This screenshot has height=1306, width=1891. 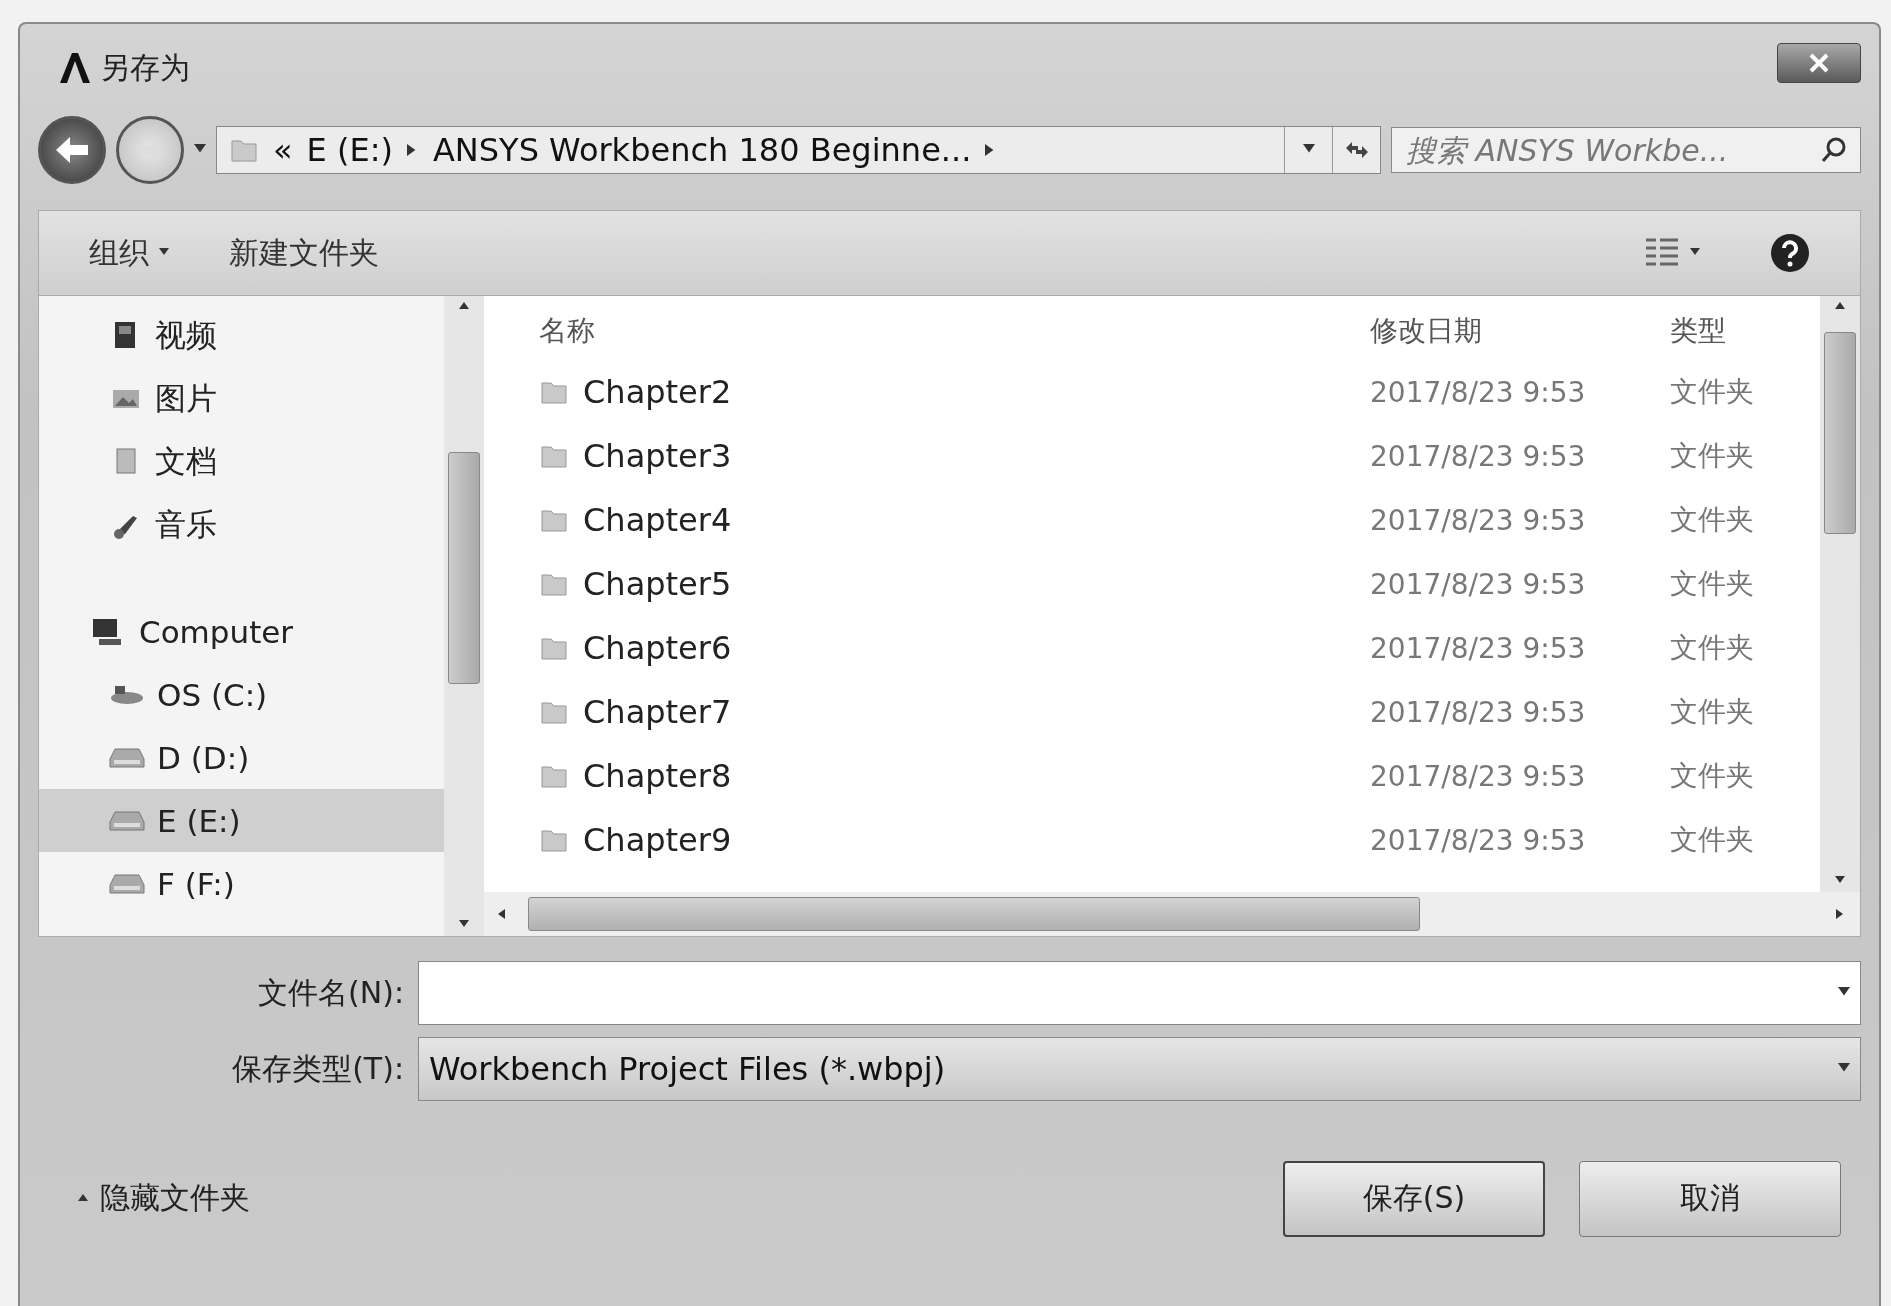 What do you see at coordinates (349, 150) in the screenshot?
I see `breadcrumb-segment: E (E:)` at bounding box center [349, 150].